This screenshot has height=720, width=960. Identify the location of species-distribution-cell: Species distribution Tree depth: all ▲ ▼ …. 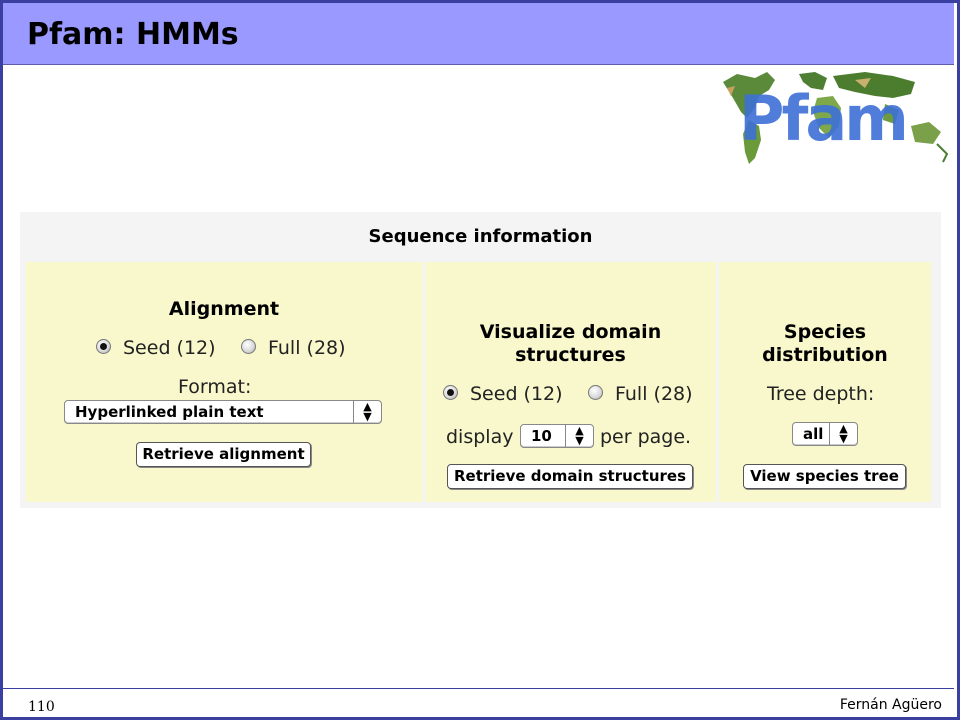
(825, 382).